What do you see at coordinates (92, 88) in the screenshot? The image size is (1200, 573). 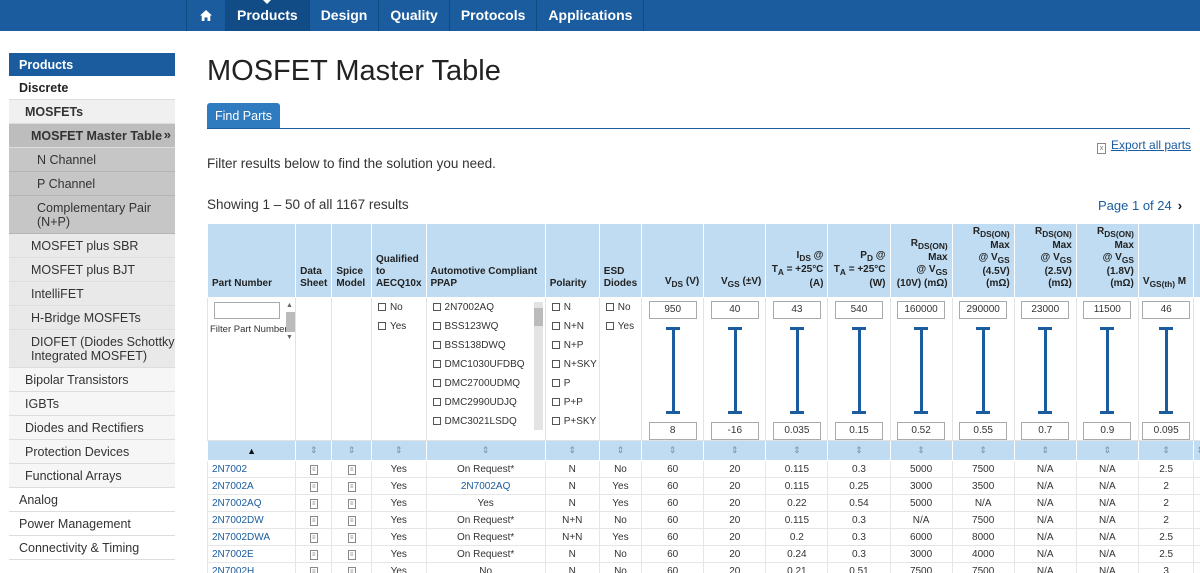 I see `sidebar-item-discrete: Discrete` at bounding box center [92, 88].